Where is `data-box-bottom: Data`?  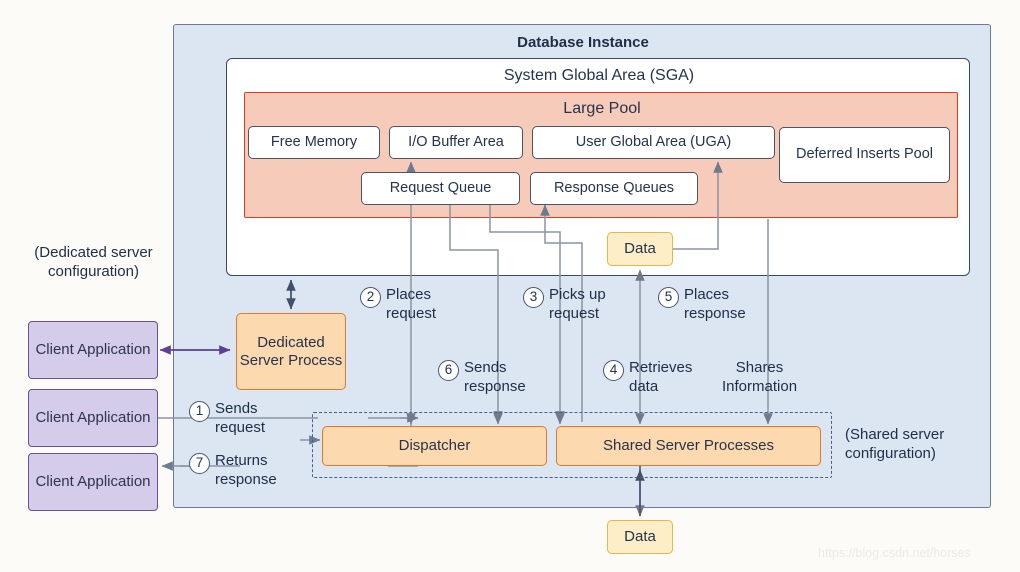
data-box-bottom: Data is located at coordinates (640, 537).